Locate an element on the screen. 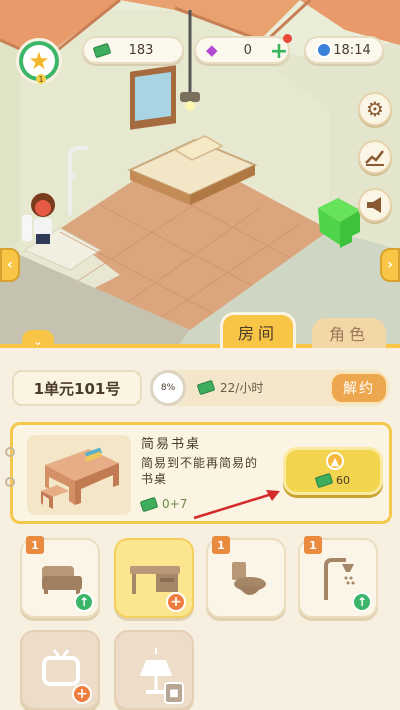  item-bonus-value: 0+7 is located at coordinates (175, 504).